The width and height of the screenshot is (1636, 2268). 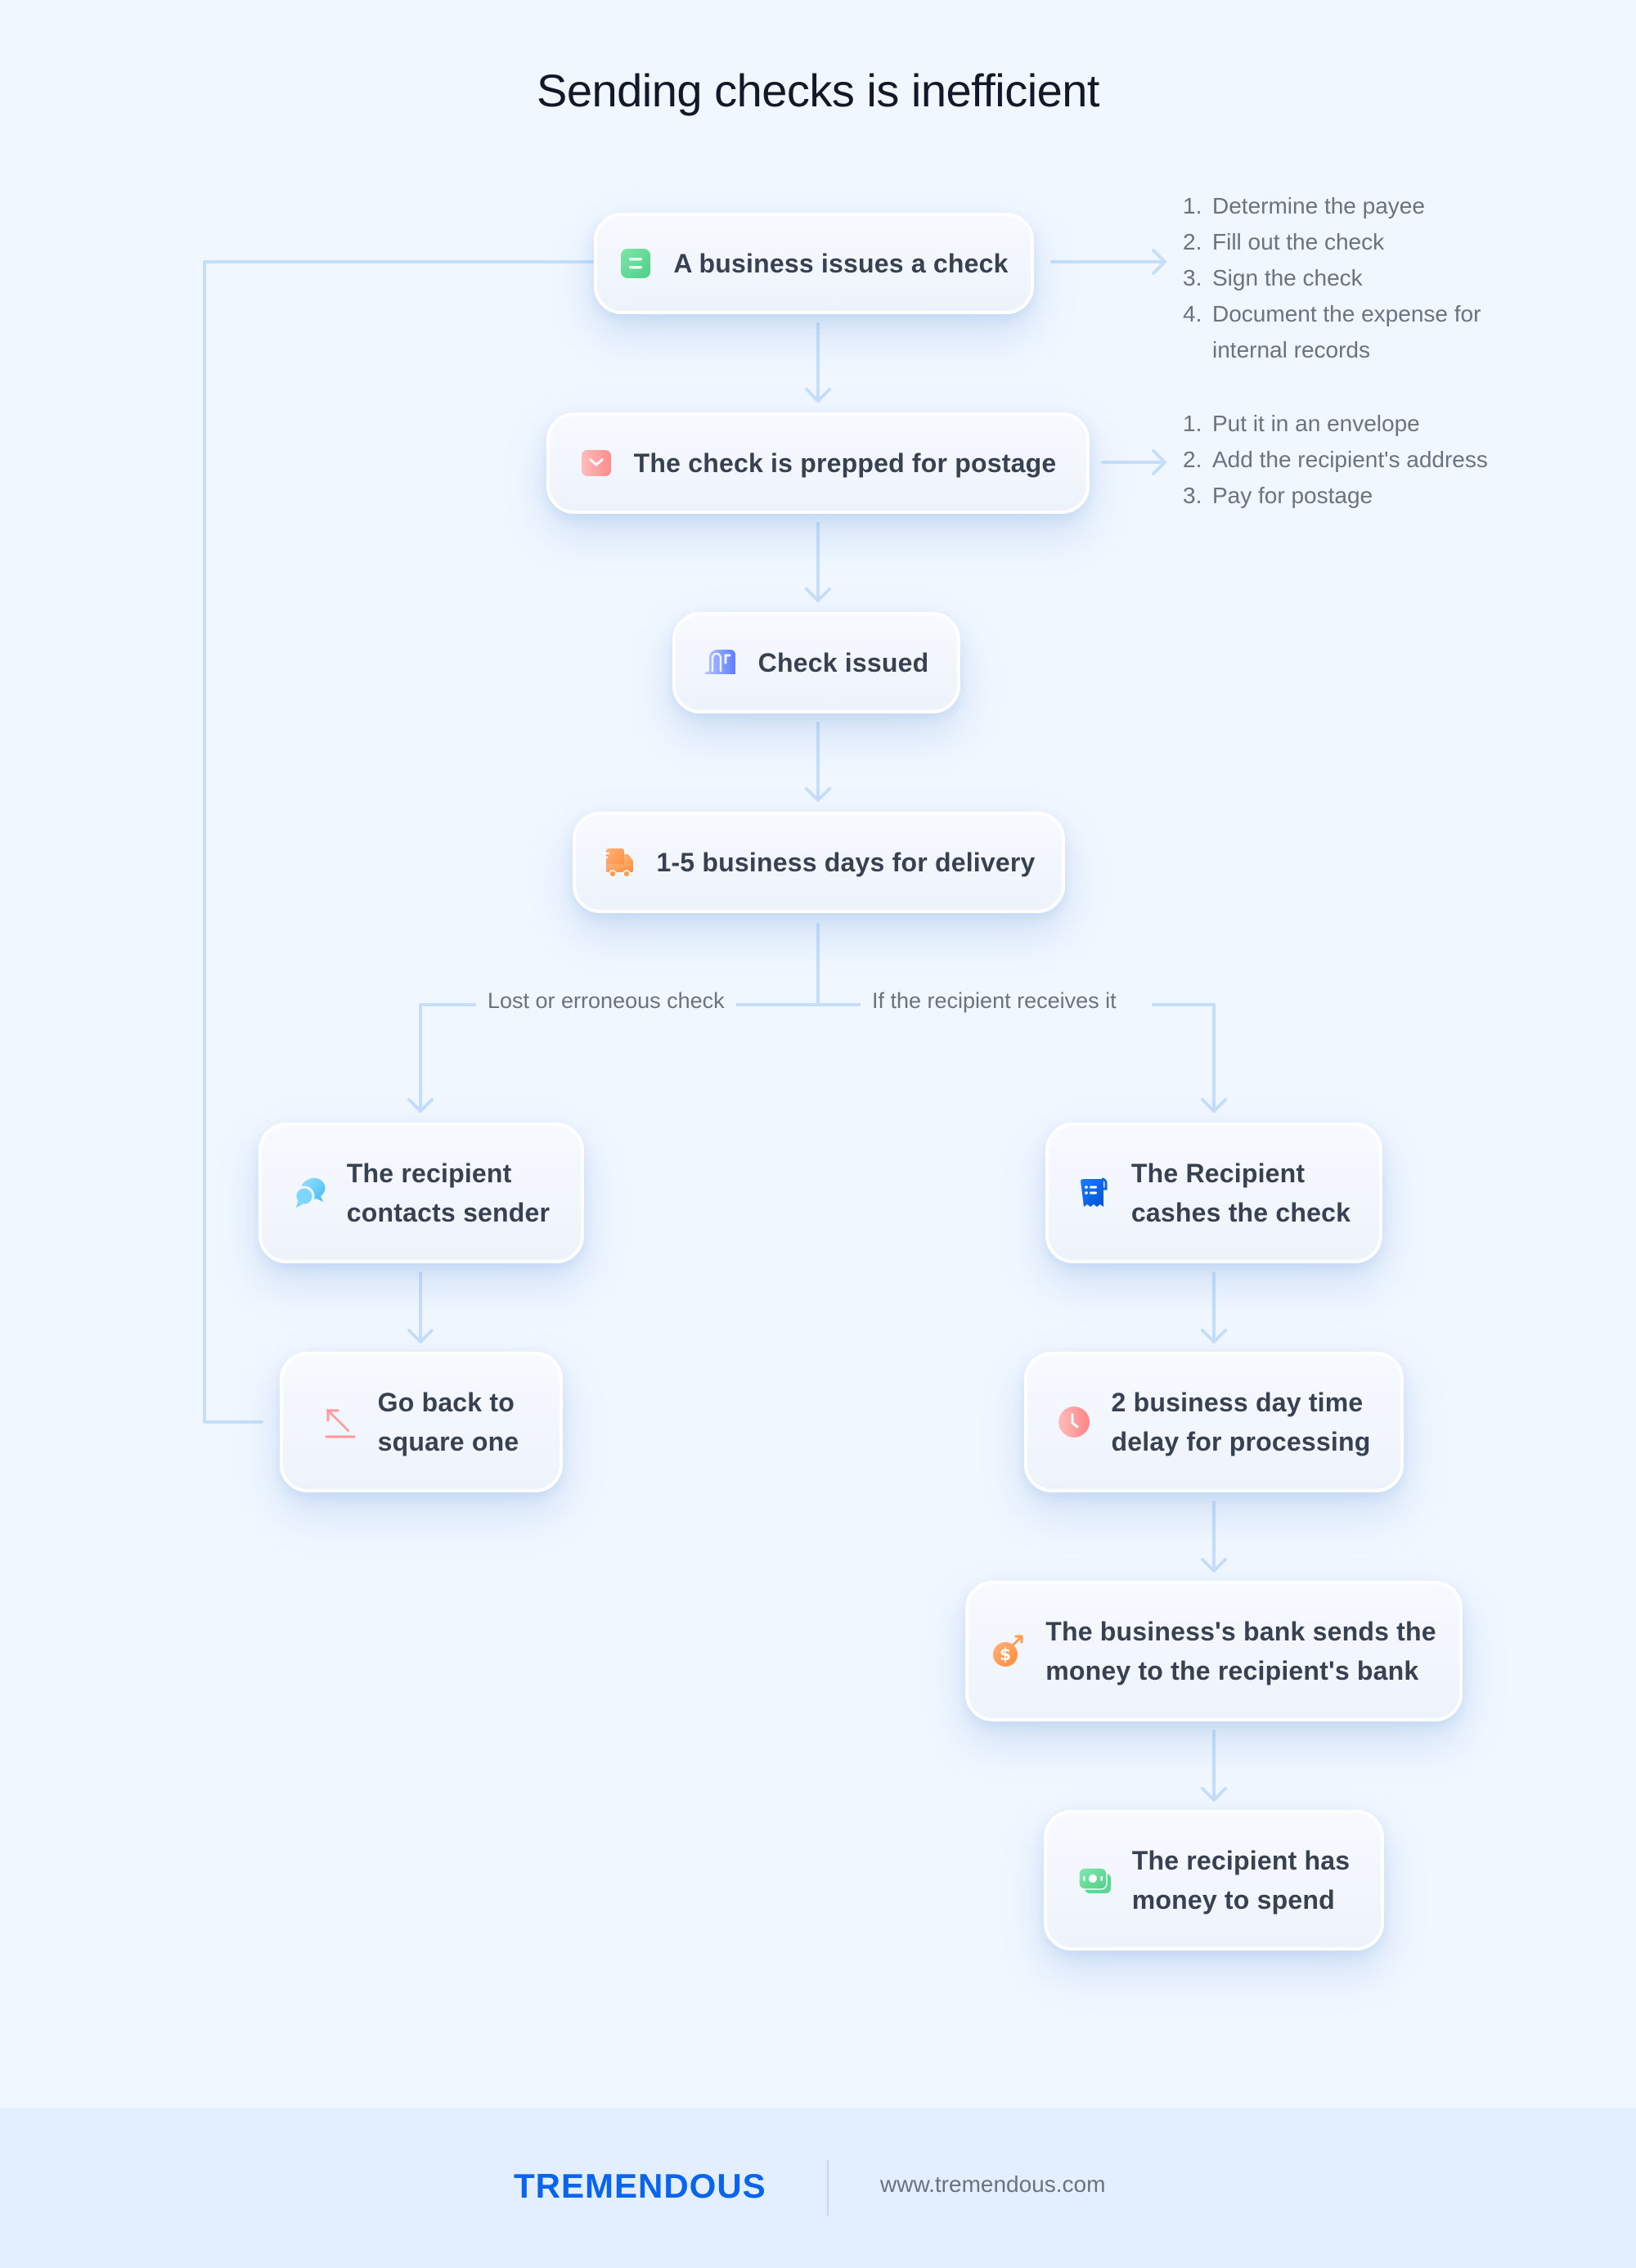 I want to click on list-item: 2. Add the recipient's address, so click(x=1335, y=460).